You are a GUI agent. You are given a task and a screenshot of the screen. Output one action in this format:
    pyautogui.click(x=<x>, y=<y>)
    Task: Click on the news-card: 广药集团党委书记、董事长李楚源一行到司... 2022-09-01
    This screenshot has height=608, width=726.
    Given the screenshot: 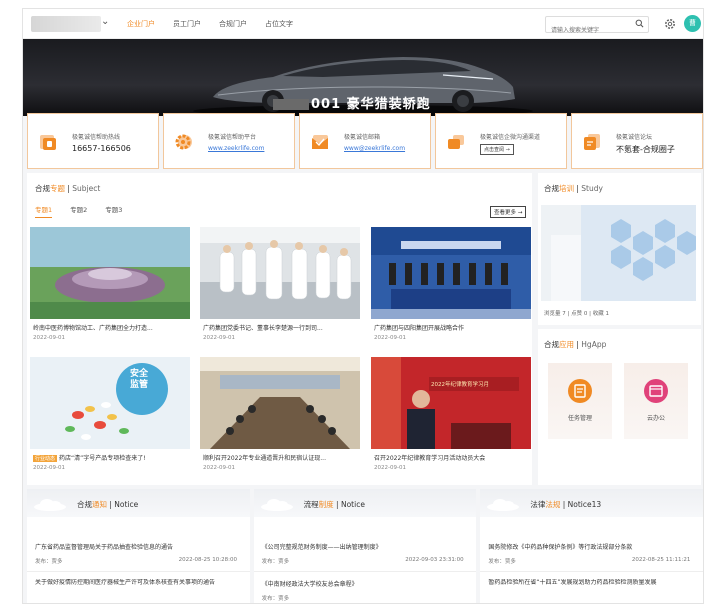 What is the action you would take?
    pyautogui.click(x=280, y=289)
    